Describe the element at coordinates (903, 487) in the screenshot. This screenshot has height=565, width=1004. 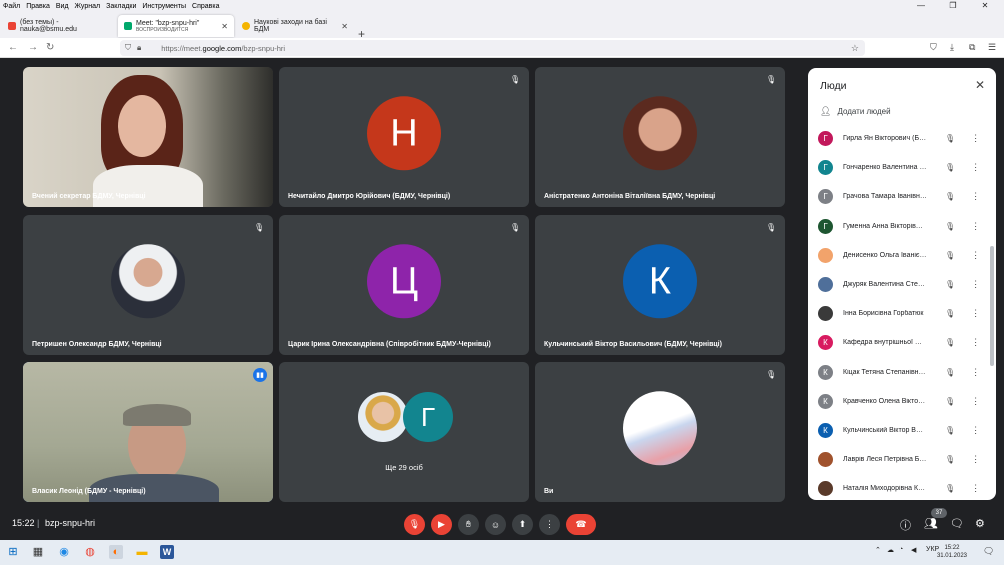
I see `people-list-item: Наталія Миходорівна К… 🎙︎ ⋮` at that location.